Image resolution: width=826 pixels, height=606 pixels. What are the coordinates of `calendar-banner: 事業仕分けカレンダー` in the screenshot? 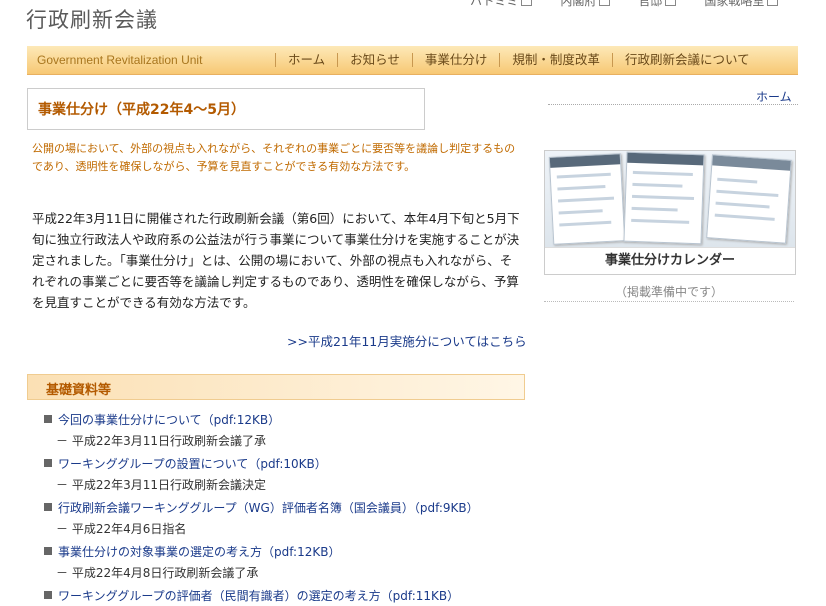 It's located at (670, 212).